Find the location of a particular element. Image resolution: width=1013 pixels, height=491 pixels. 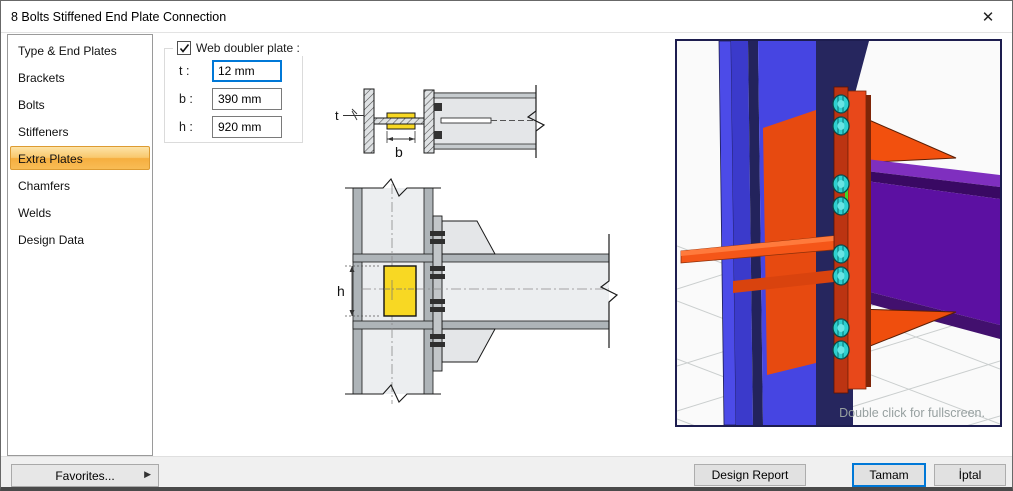

web-doubler-plate-label: Web doubler plate : is located at coordinates (248, 48).